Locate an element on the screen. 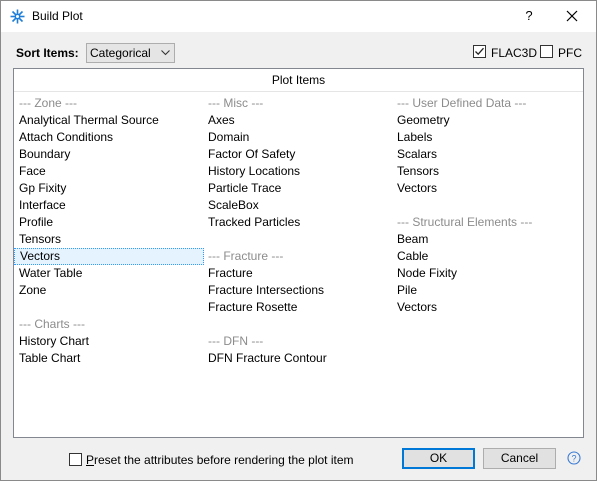 The width and height of the screenshot is (597, 481). category-header: --- Charts --- is located at coordinates (52, 324).